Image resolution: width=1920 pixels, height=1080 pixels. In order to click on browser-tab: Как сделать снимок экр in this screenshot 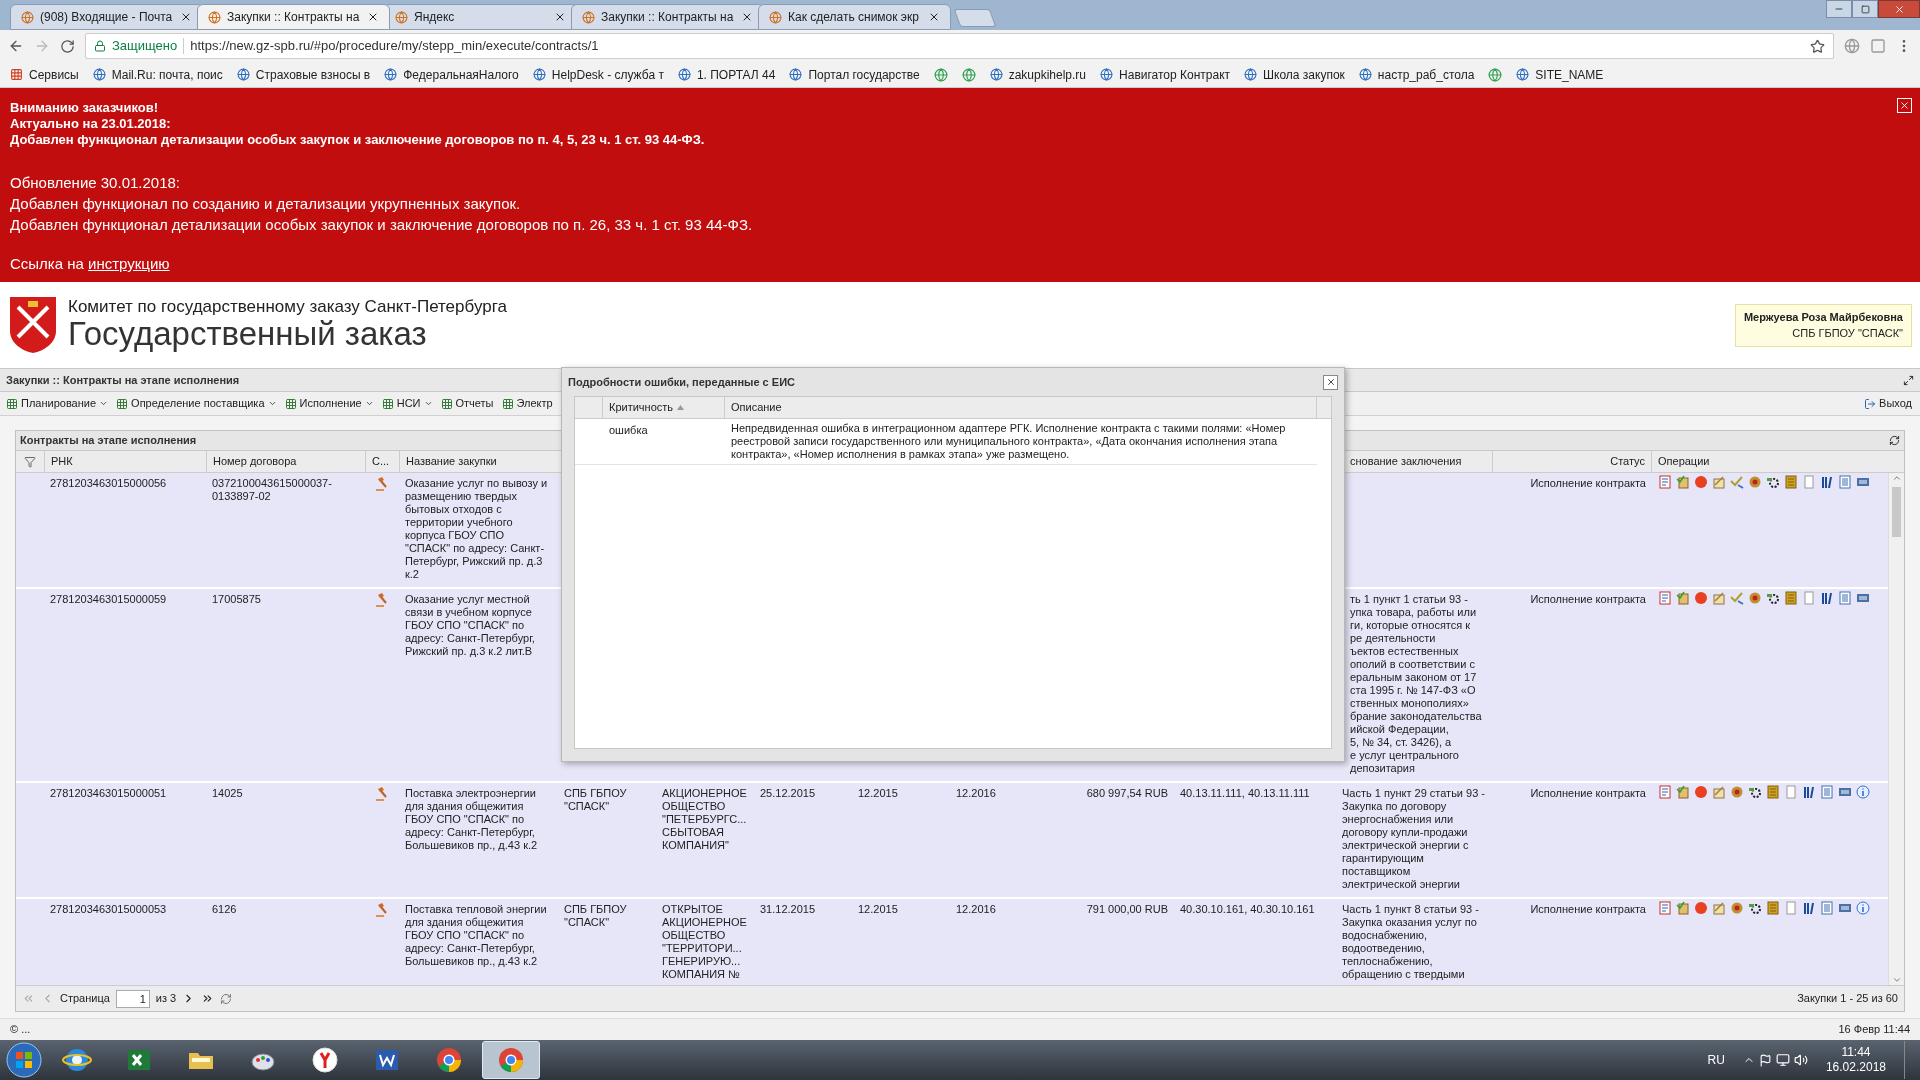, I will do `click(854, 17)`.